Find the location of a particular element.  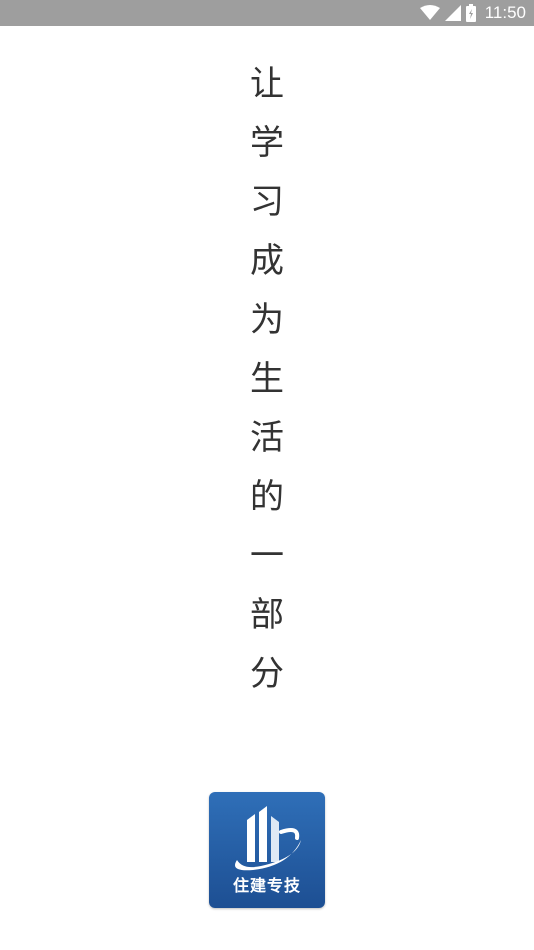

logo-text: 住建专技 is located at coordinates (266, 885).